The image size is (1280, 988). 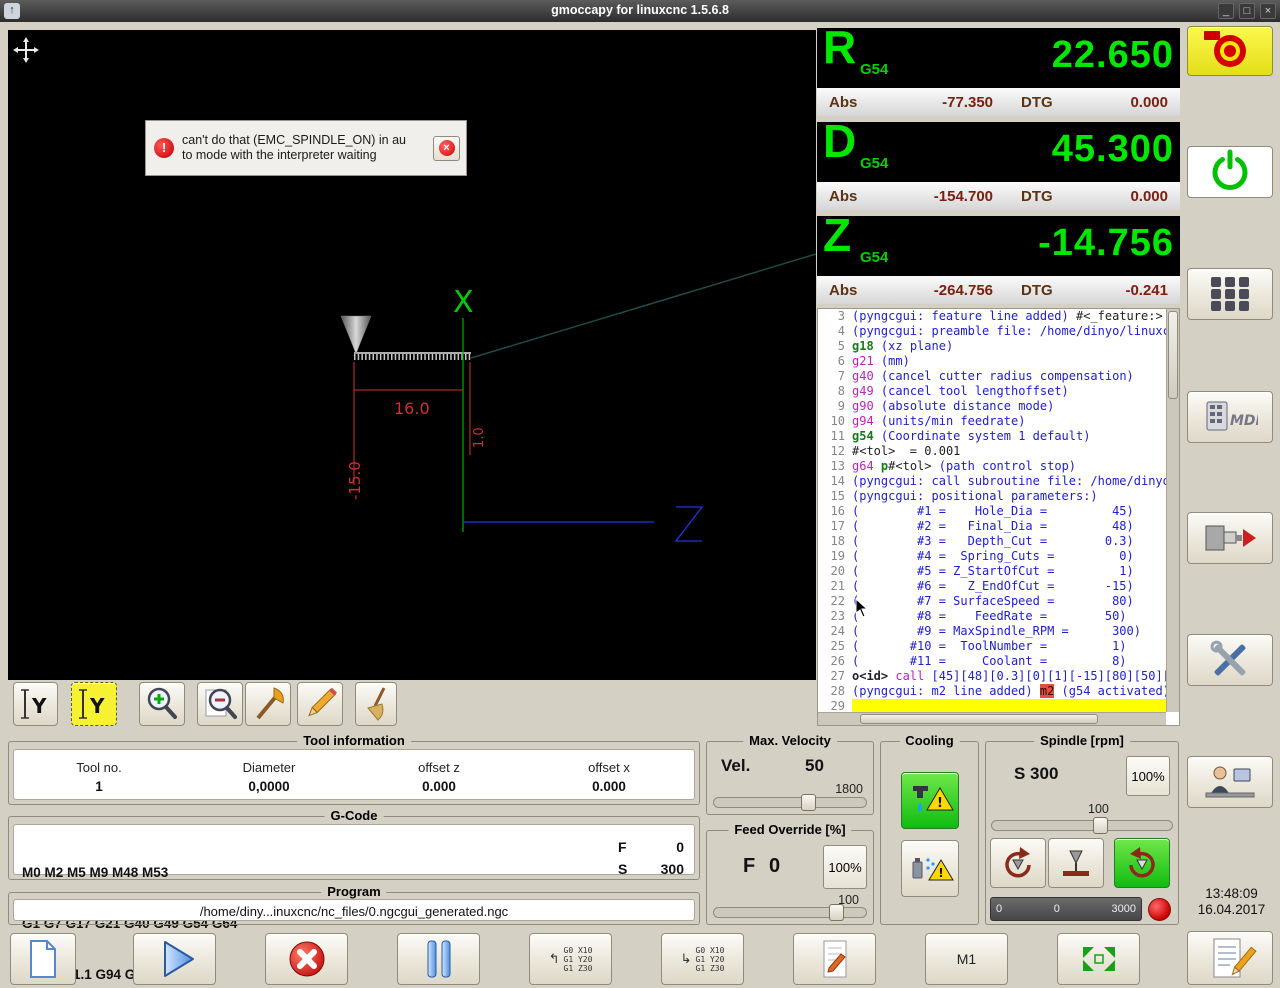 I want to click on gcode-line: 19 ( #4 = Spring_Cuts = 0), so click(x=992, y=556).